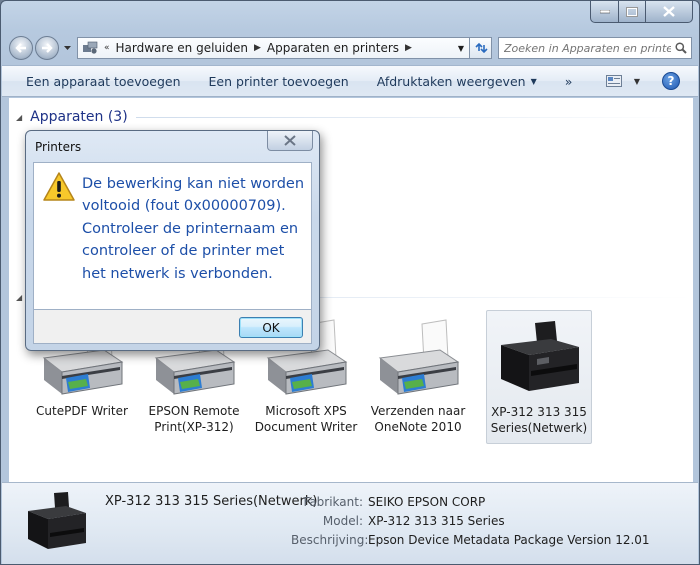 The height and width of the screenshot is (565, 700). What do you see at coordinates (418, 419) in the screenshot?
I see `printer-label: Verzenden naar OneNote 2010` at bounding box center [418, 419].